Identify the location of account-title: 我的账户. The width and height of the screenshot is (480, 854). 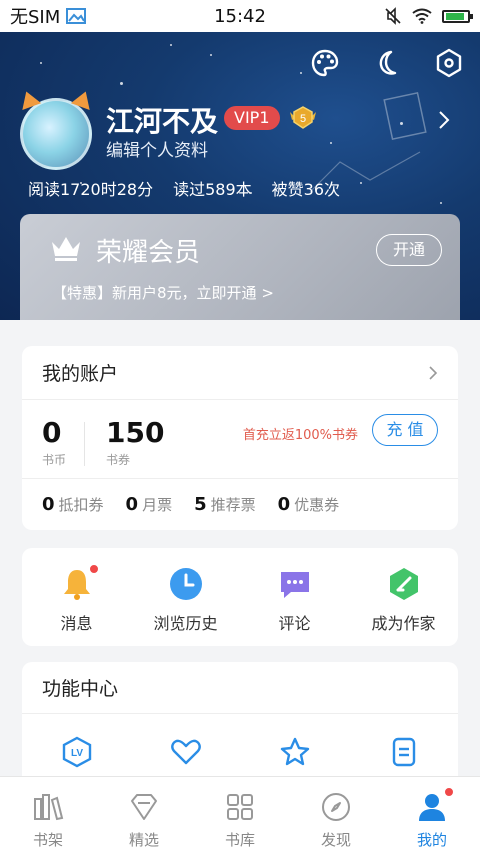
(80, 374).